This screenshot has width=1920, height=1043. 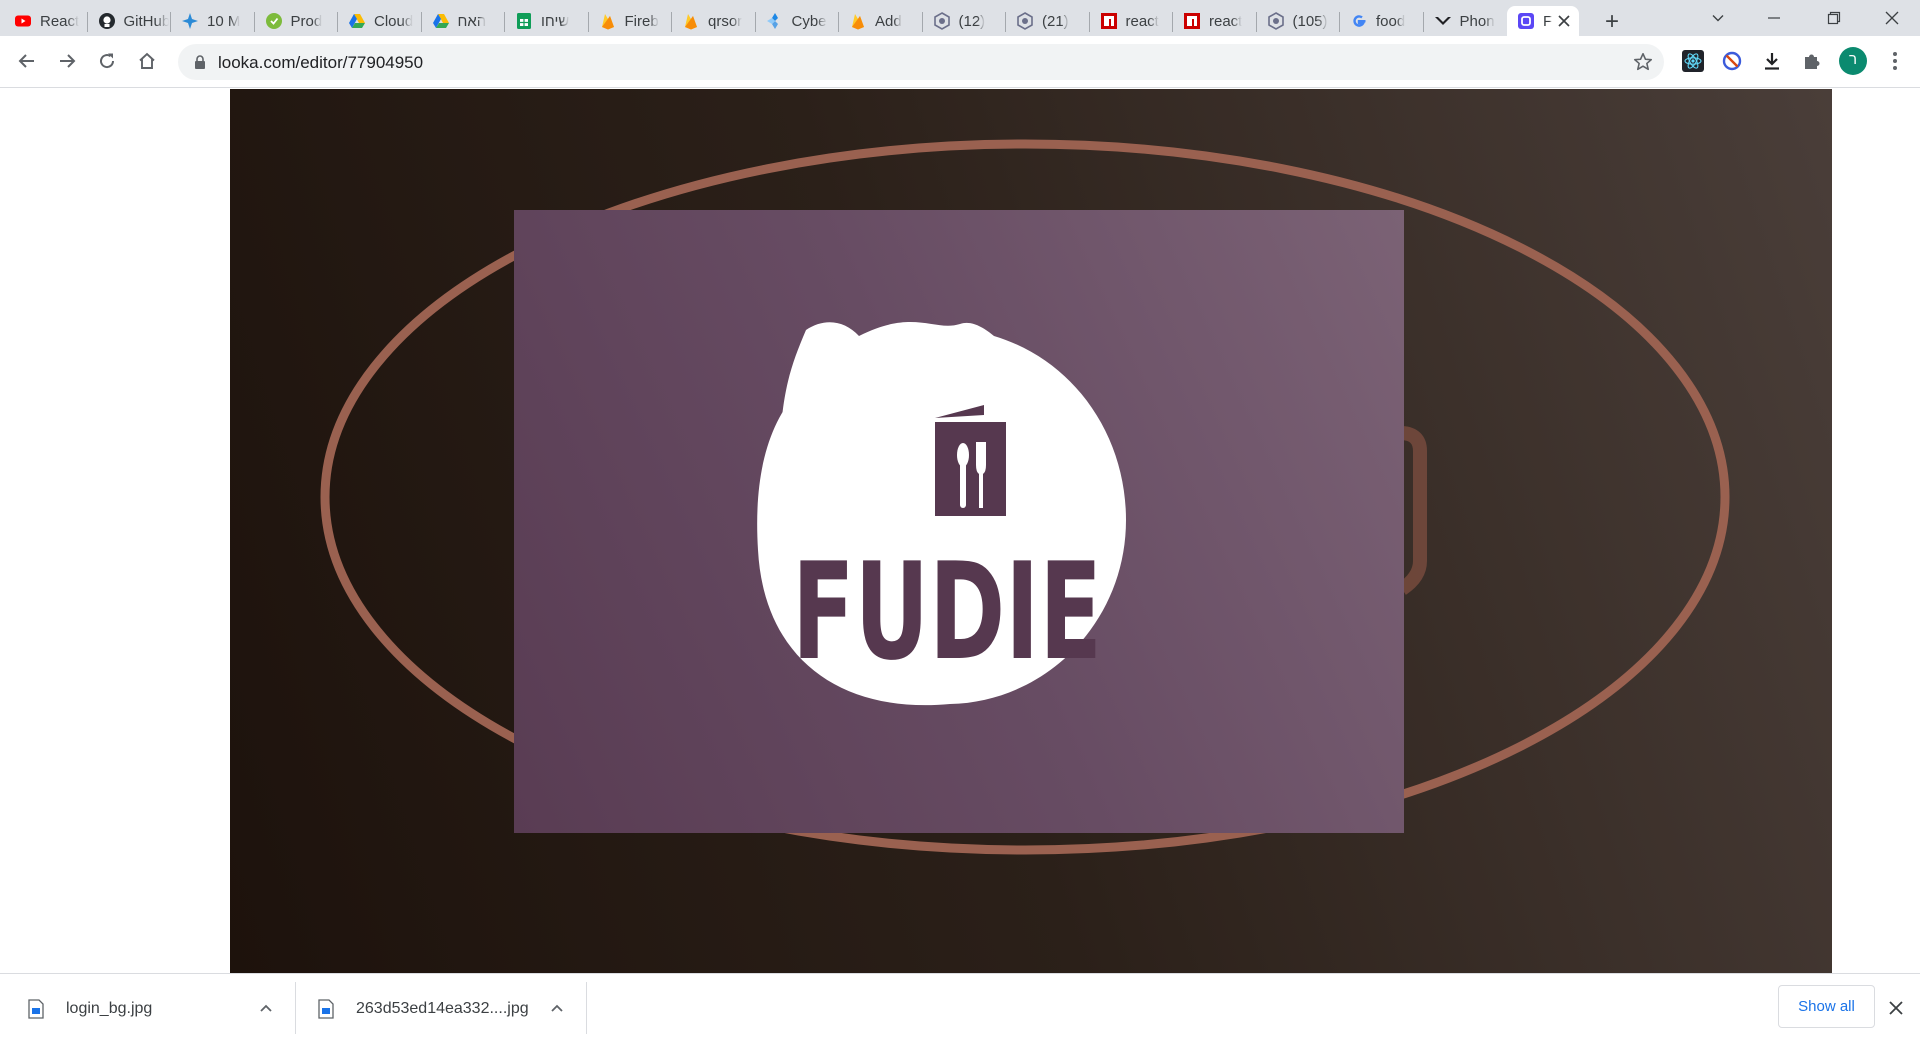 I want to click on profile-avatar: ר, so click(x=1853, y=61).